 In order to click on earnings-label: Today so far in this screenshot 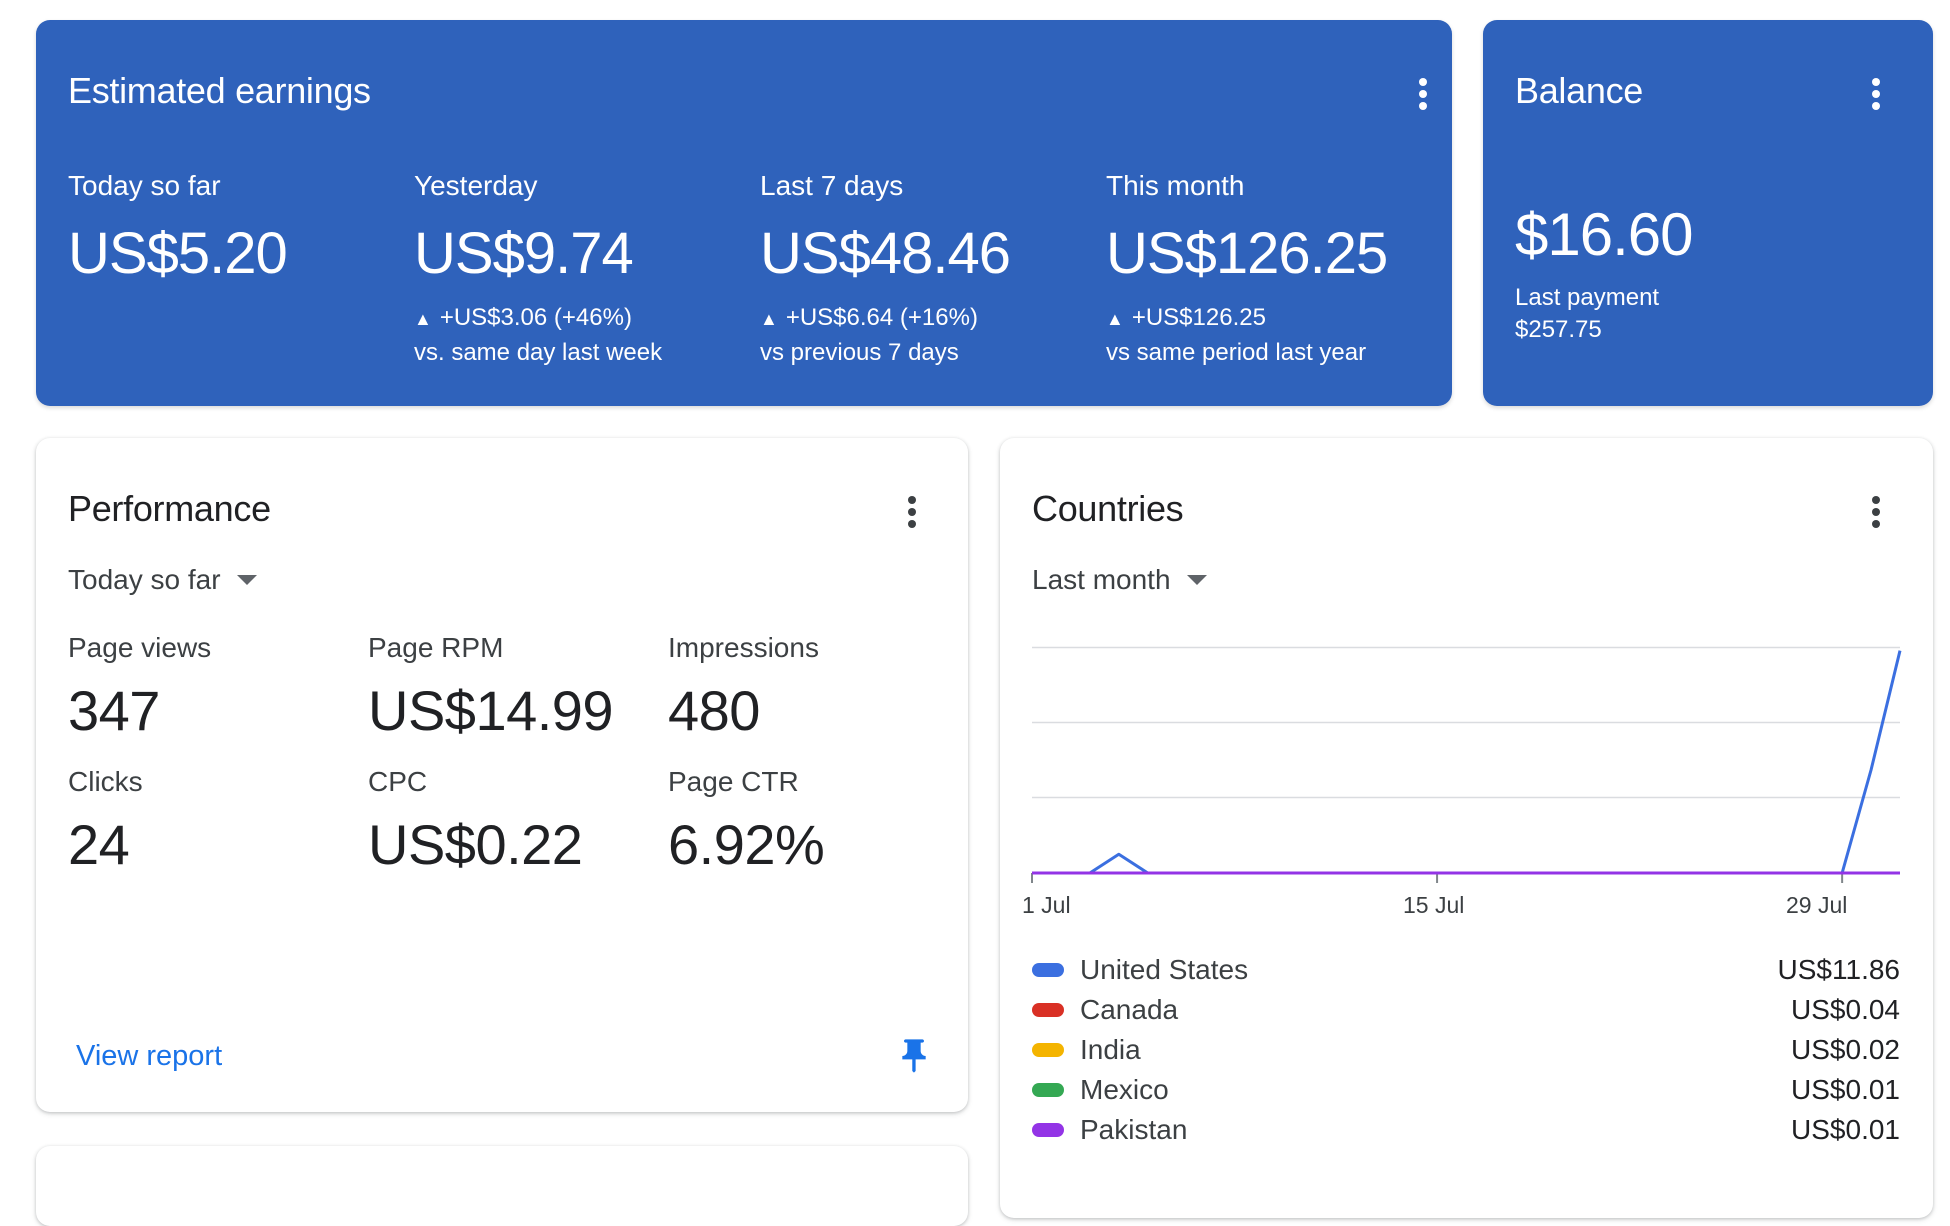, I will do `click(144, 185)`.